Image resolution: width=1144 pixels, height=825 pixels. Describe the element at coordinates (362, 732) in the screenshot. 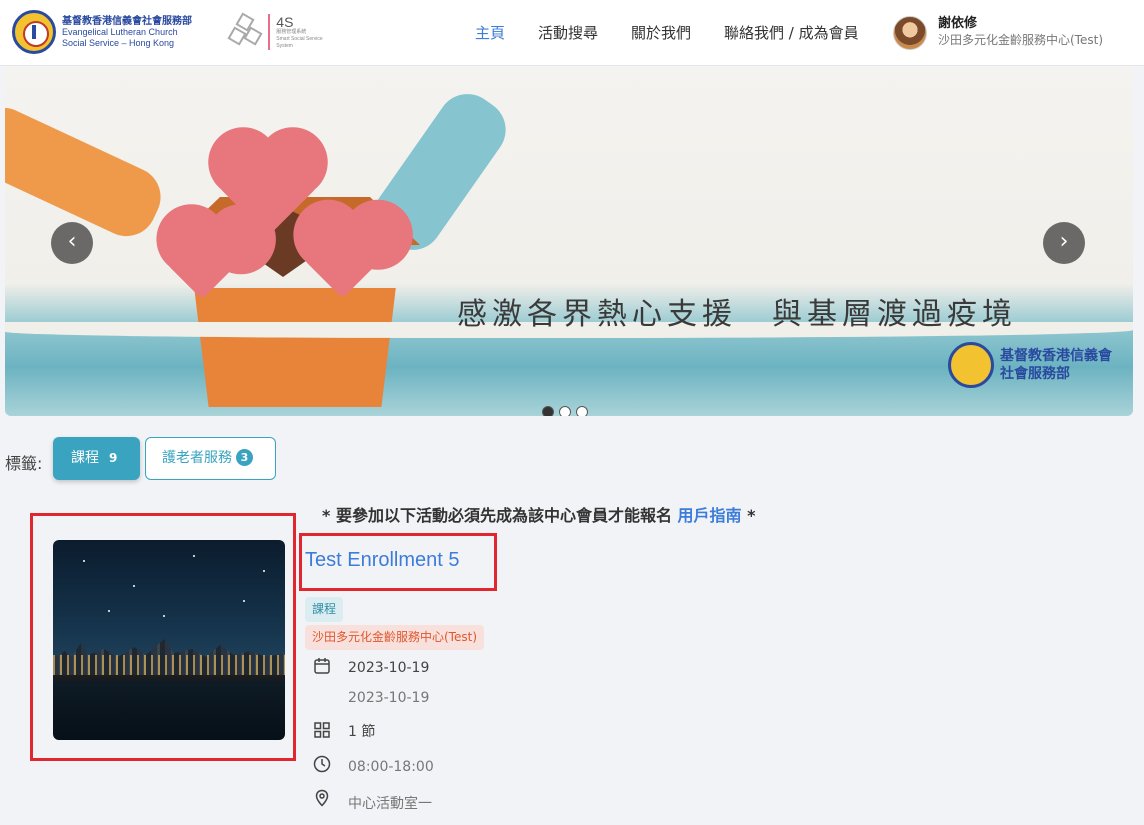

I see `activity-sessions: 1 節` at that location.